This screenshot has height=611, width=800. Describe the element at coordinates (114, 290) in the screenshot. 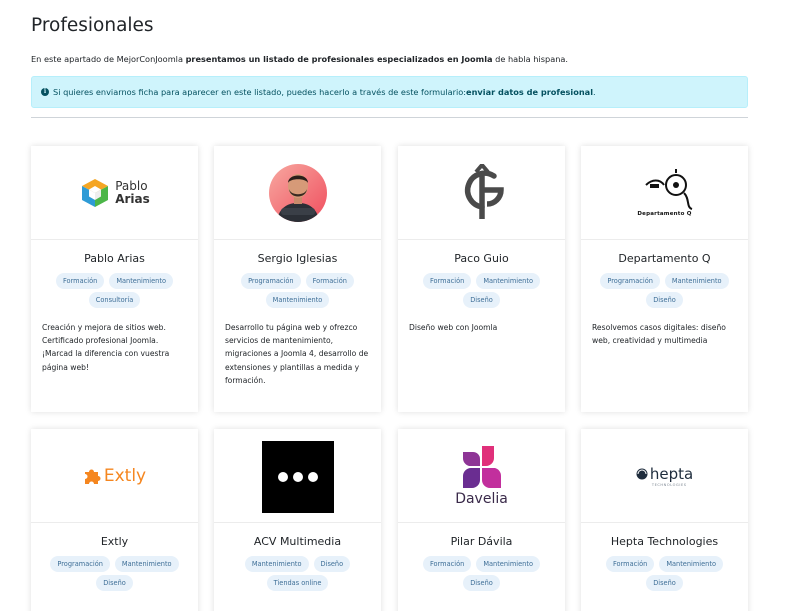

I see `card-tags: Formación Mantenimiento Consultoría` at that location.